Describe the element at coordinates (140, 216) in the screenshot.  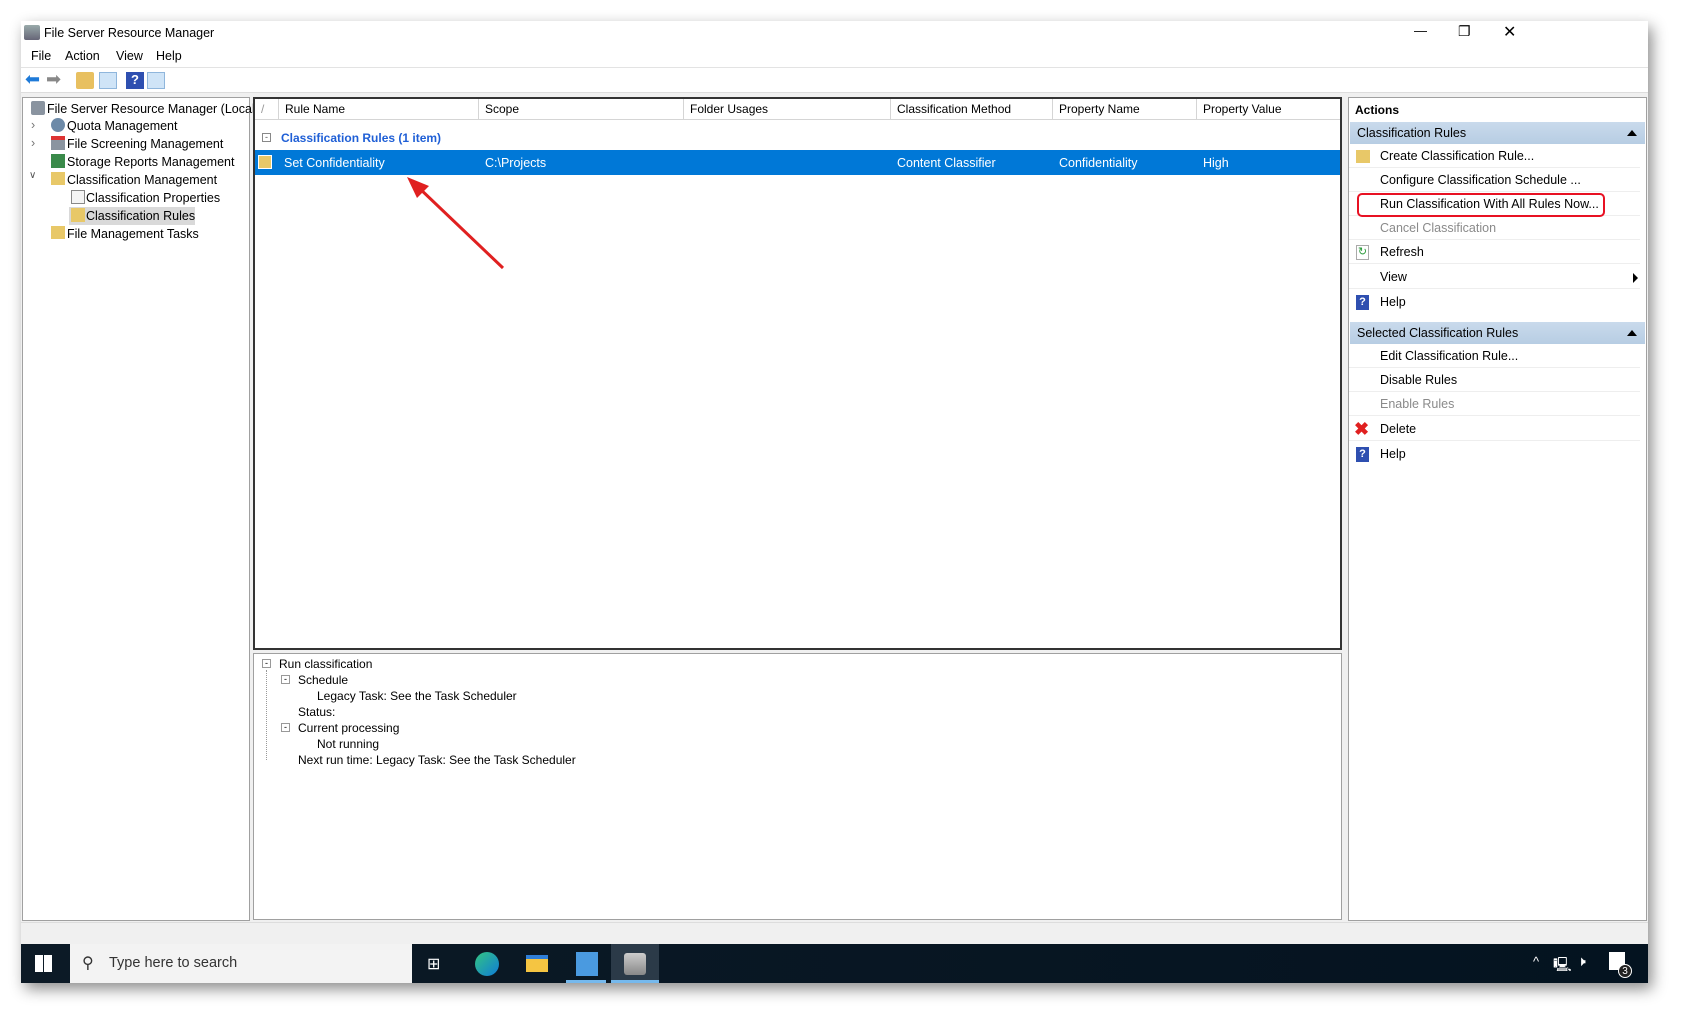
I see `tree-item-classification-rules: Classification Rules` at that location.